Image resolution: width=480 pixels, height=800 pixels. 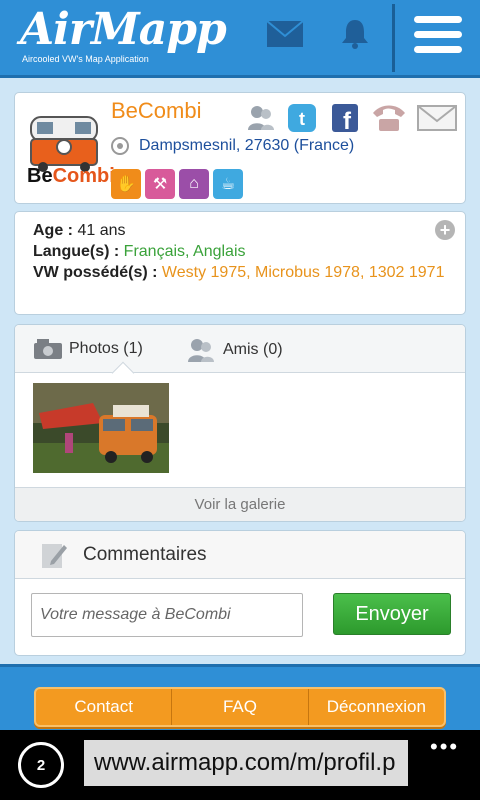 What do you see at coordinates (145, 554) in the screenshot?
I see `comments-title: Commentaires` at bounding box center [145, 554].